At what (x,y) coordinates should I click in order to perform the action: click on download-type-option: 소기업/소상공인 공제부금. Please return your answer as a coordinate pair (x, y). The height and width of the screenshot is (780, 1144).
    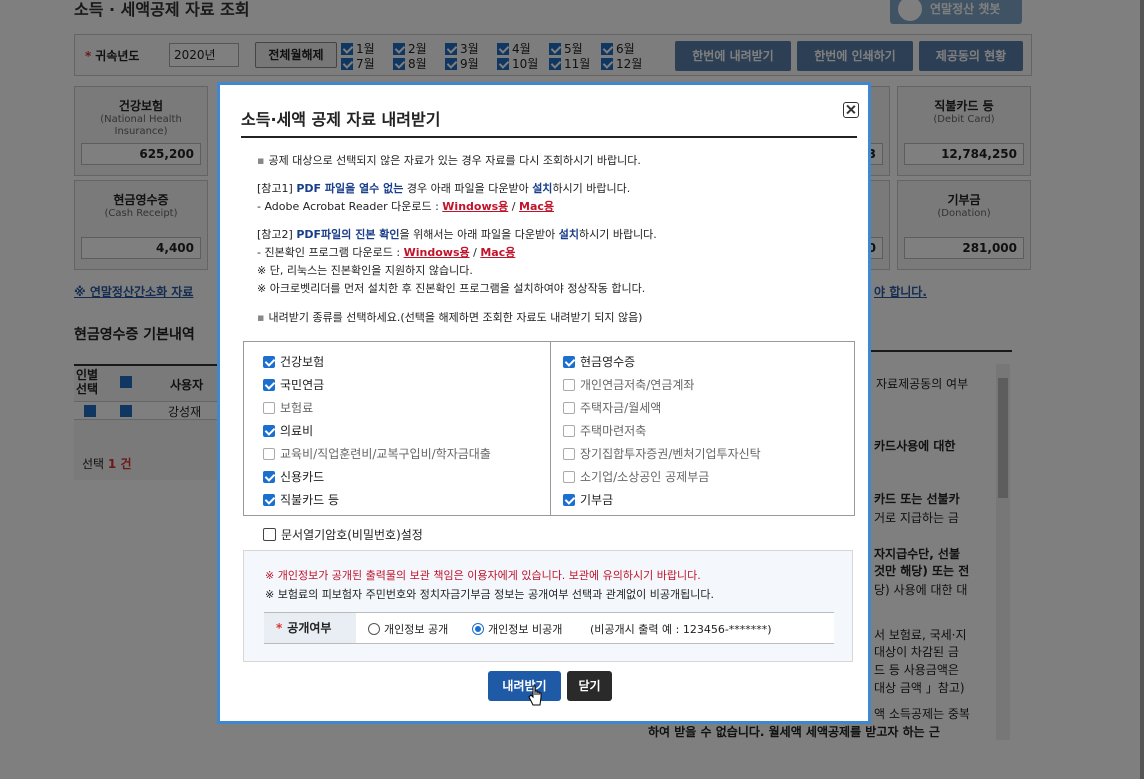
    Looking at the image, I should click on (636, 476).